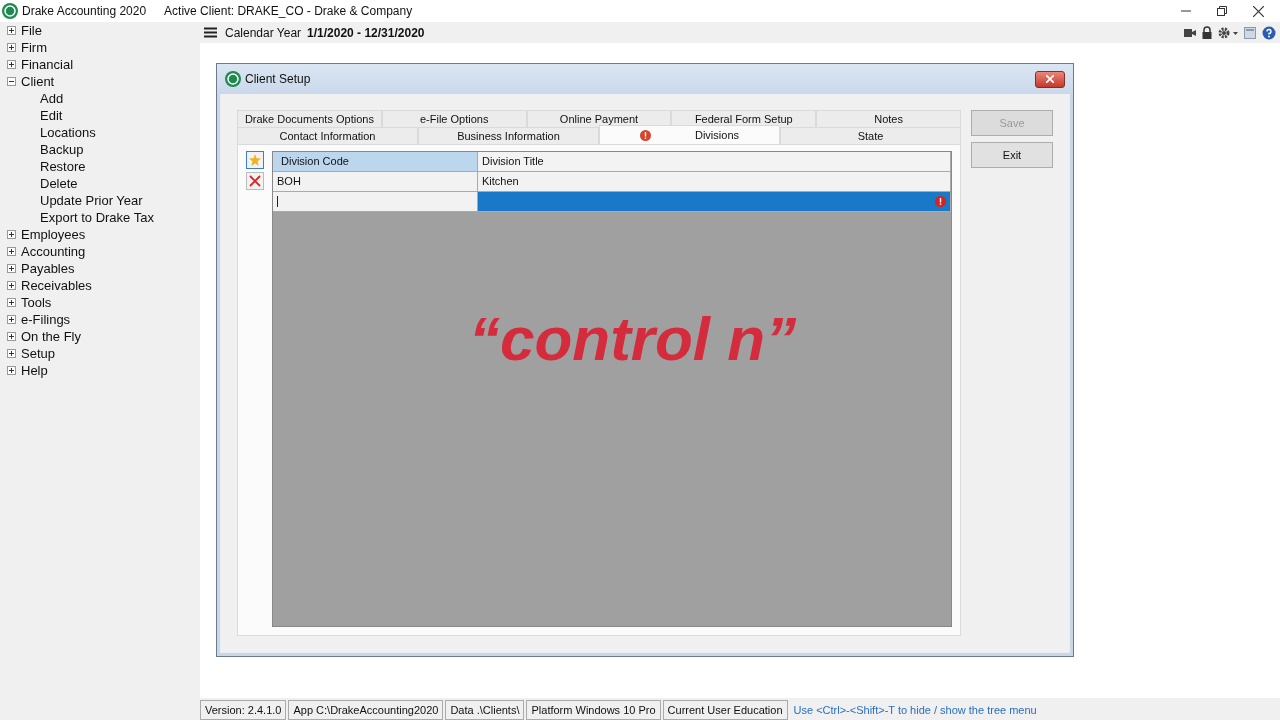  What do you see at coordinates (485, 709) in the screenshot?
I see `status-panel: Data .\Clients\` at bounding box center [485, 709].